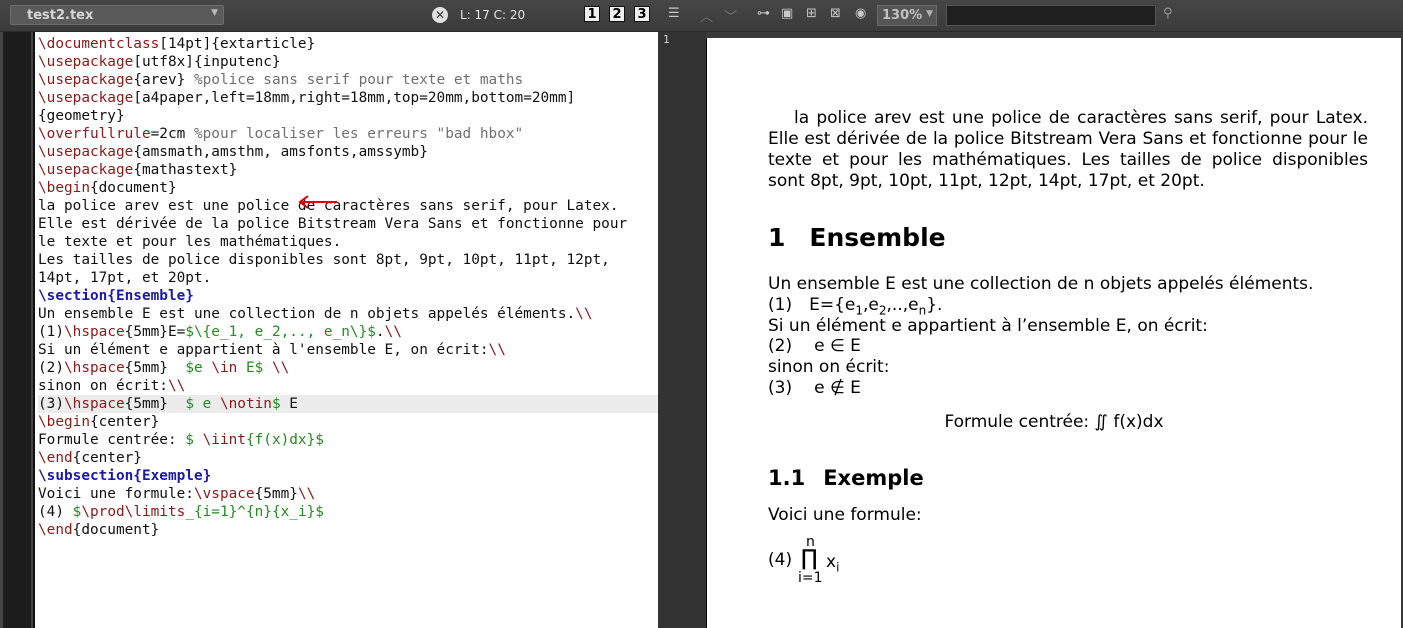 This screenshot has width=1403, height=628. Describe the element at coordinates (780, 346) in the screenshot. I see `eq2-label: (2)` at that location.